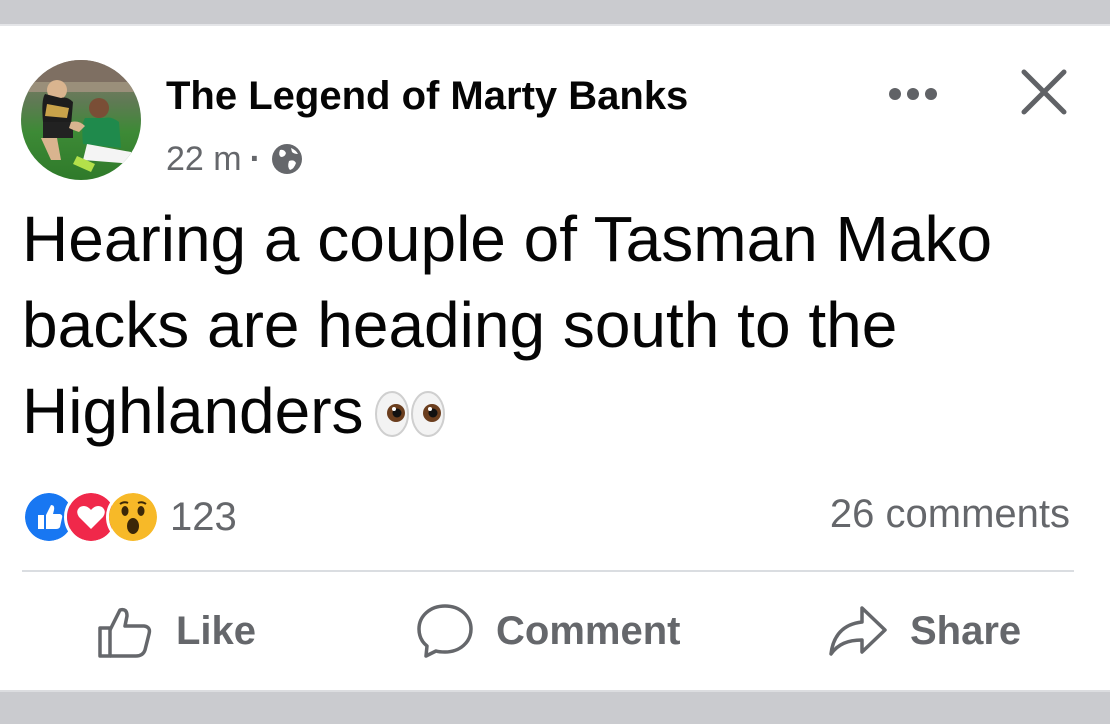  Describe the element at coordinates (133, 517) in the screenshot. I see `wow-reaction-icon` at that location.